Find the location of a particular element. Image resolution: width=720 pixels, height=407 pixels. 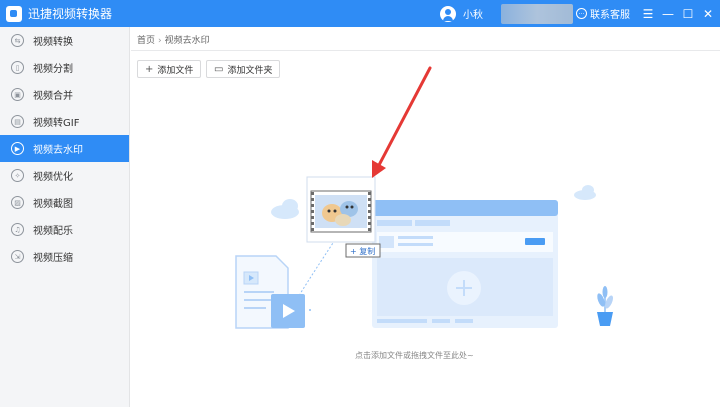

drag-path is located at coordinates (317, 267).